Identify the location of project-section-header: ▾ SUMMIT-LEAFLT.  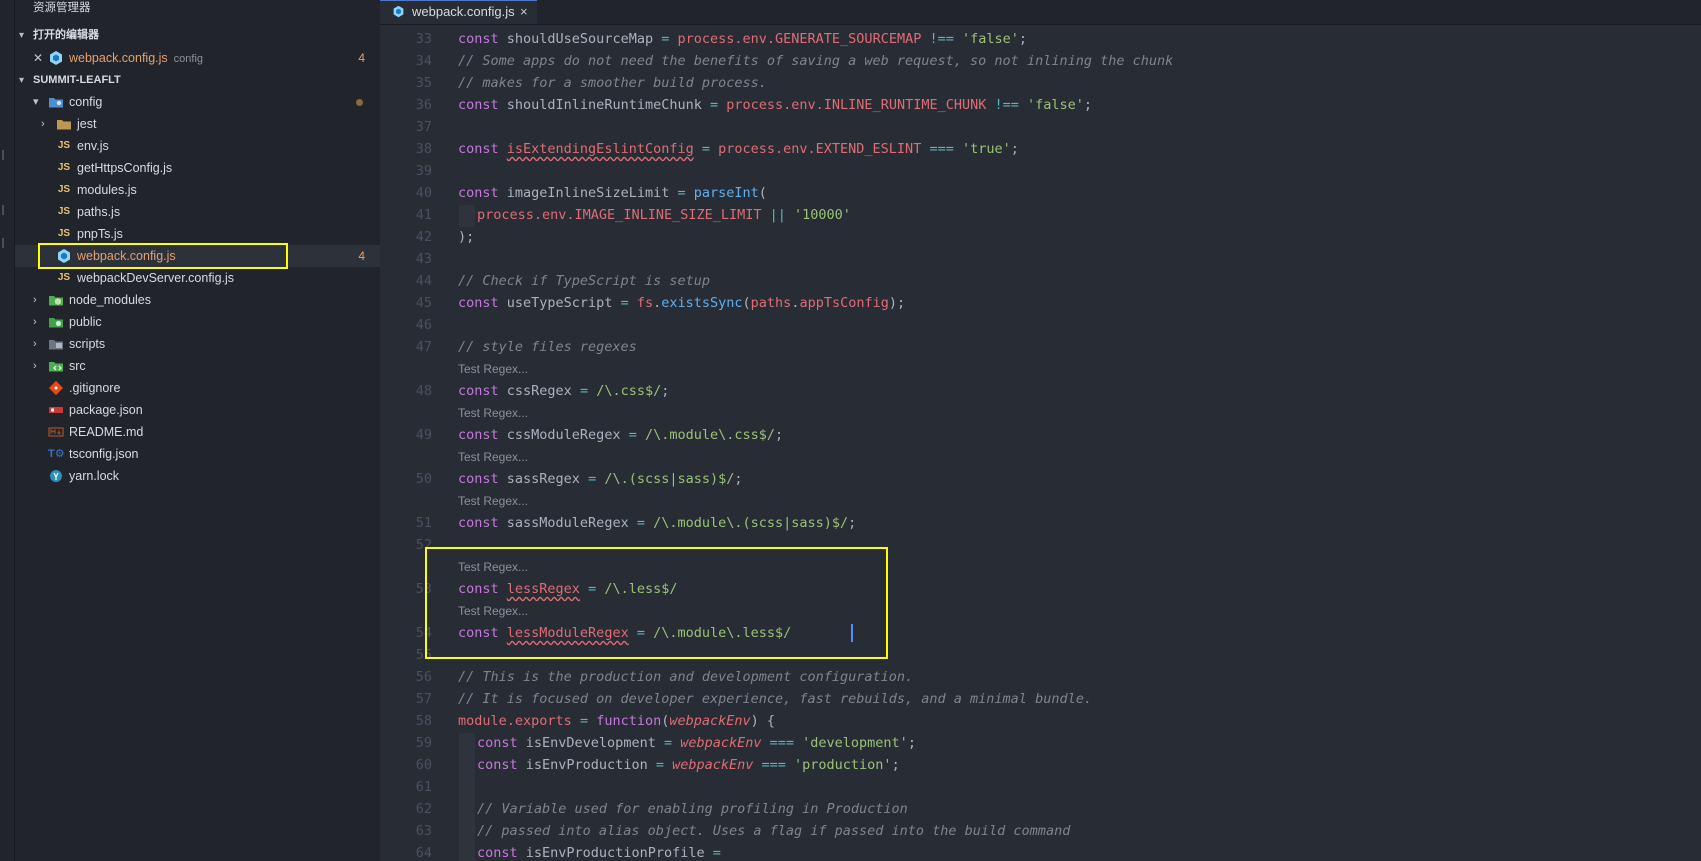
(197, 80).